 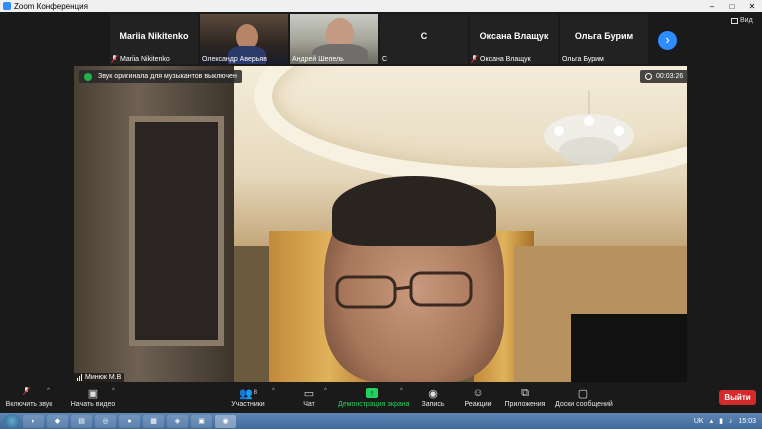 I want to click on taskbar-app-icon: ▣, so click(x=201, y=421).